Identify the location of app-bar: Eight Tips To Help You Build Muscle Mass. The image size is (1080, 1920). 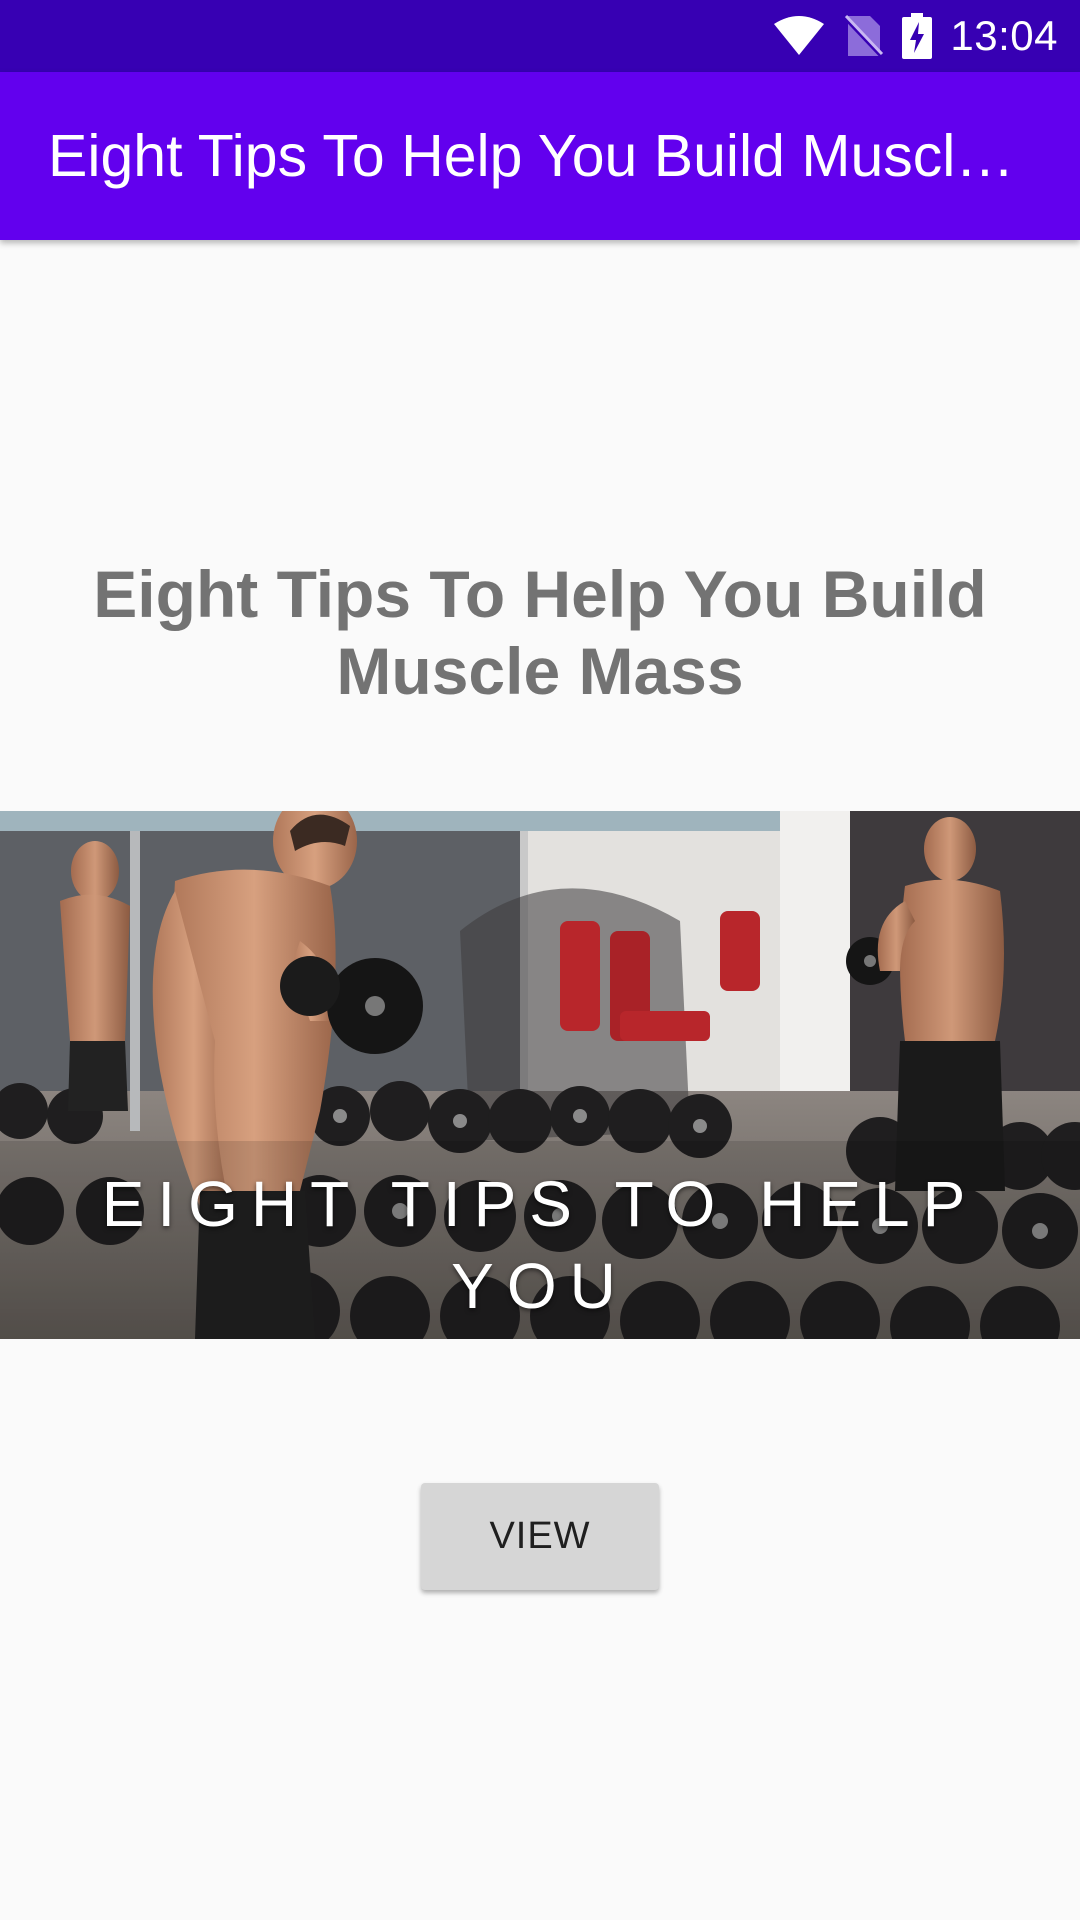
(540, 156).